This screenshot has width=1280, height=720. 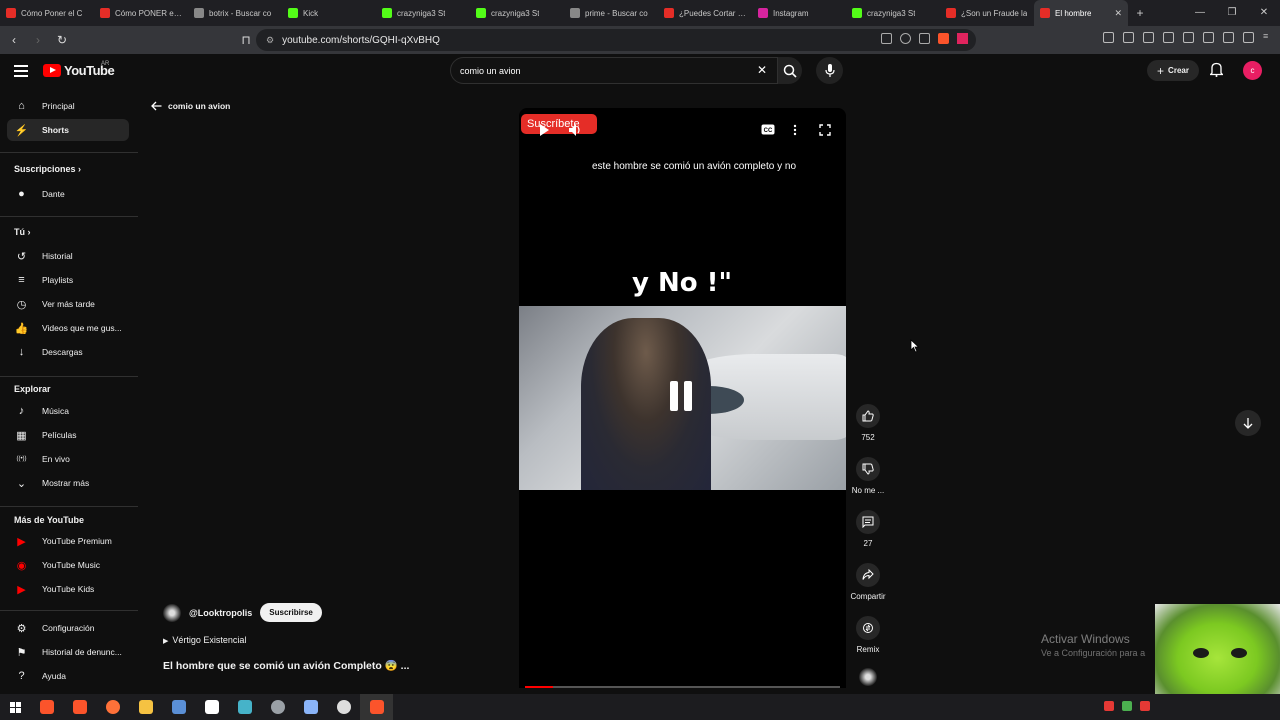 I want to click on leo-icon, so click(x=1208, y=37).